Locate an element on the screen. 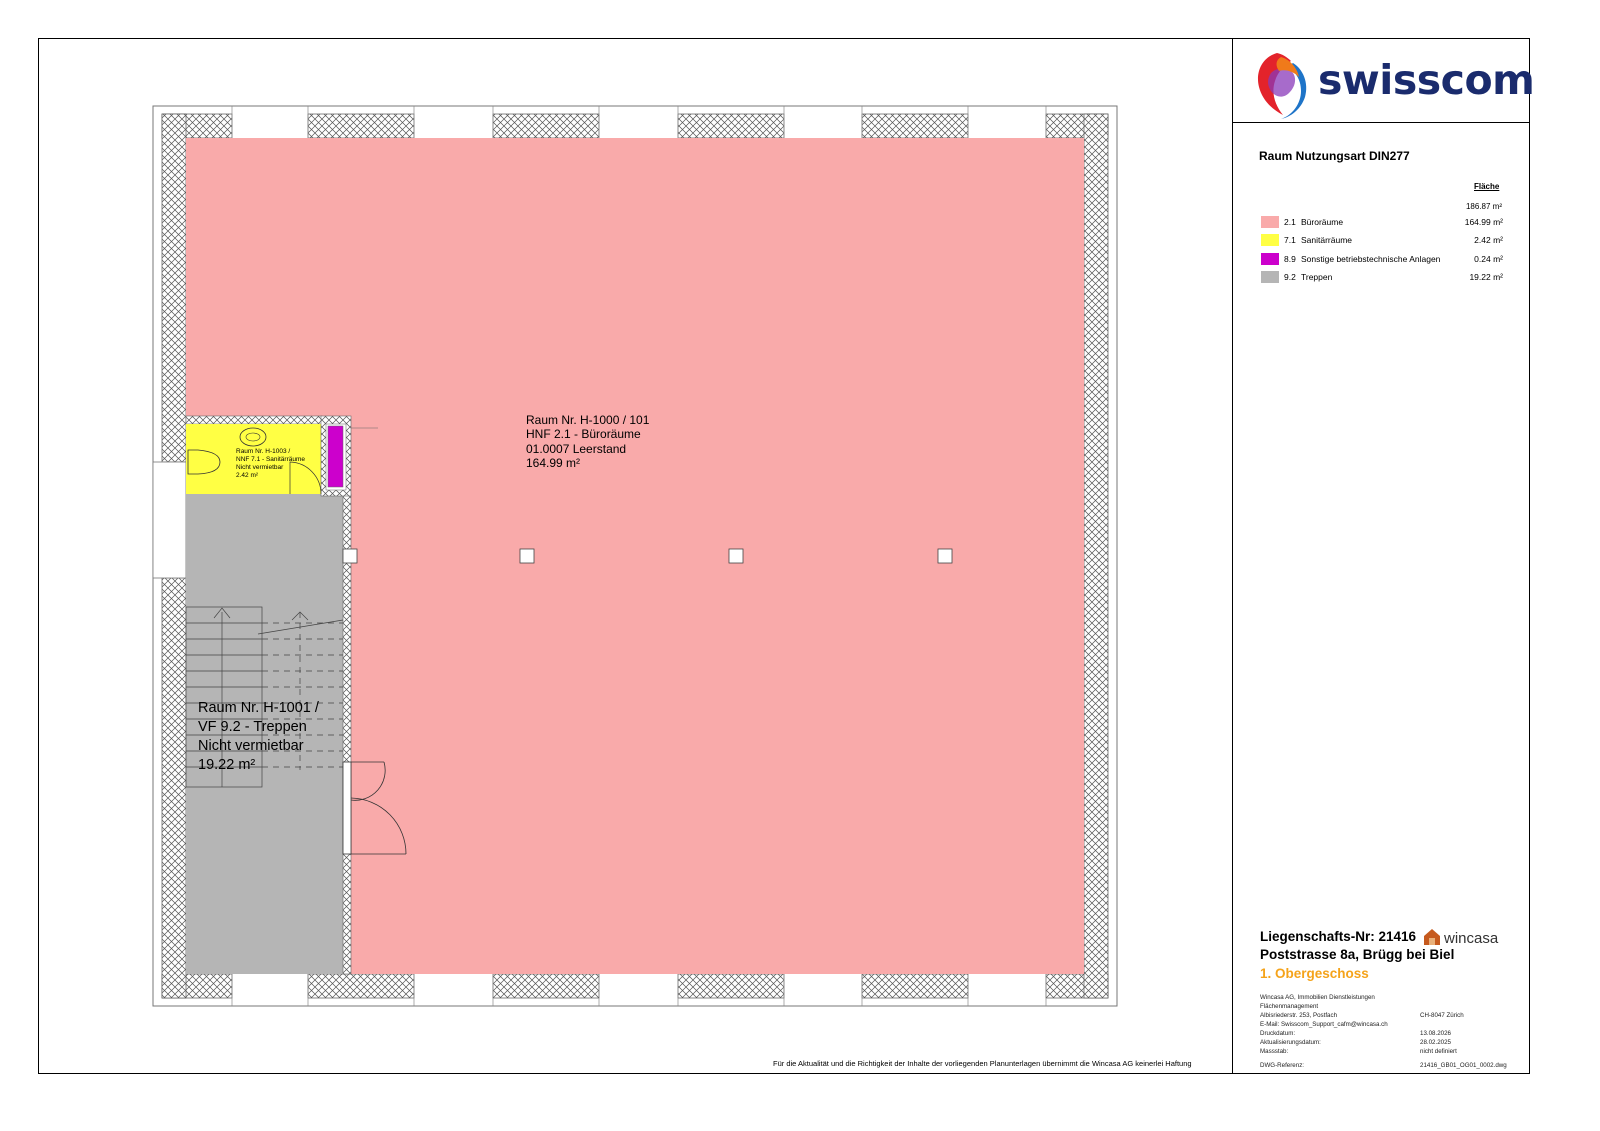 The width and height of the screenshot is (1600, 1131). legend-name: Büroräume is located at coordinates (1322, 222).